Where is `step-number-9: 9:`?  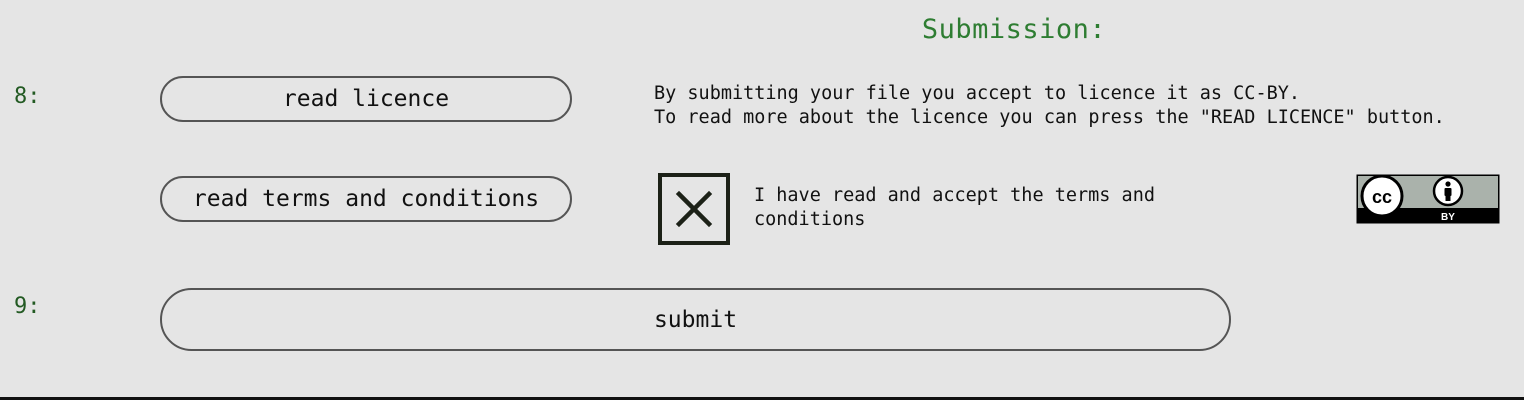
step-number-9: 9: is located at coordinates (27, 306).